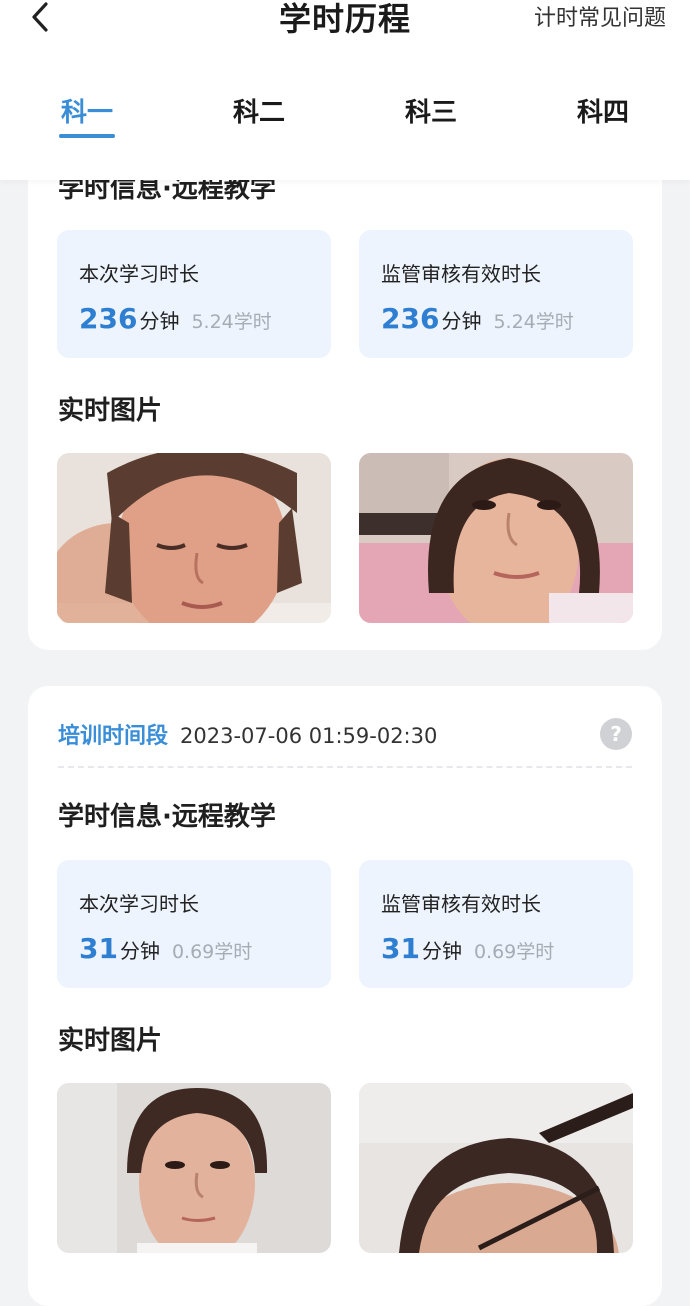 The height and width of the screenshot is (1306, 690). What do you see at coordinates (431, 110) in the screenshot?
I see `tab-subject-3: 科三` at bounding box center [431, 110].